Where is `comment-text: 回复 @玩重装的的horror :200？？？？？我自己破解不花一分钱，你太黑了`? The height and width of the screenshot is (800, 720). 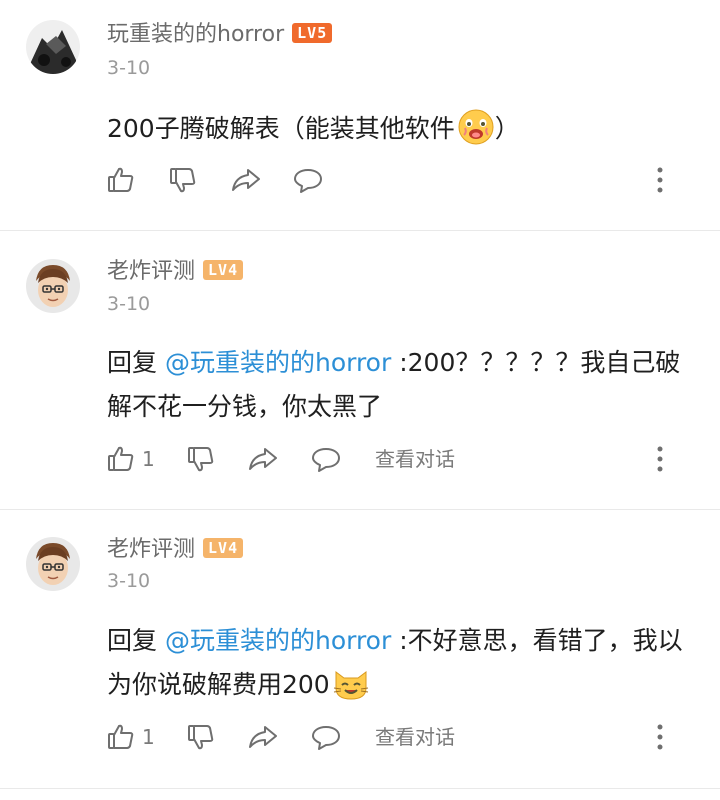
comment-text: 回复 @玩重装的的horror :200？？？？？我自己破解不花一分钱，你太黑了 is located at coordinates (405, 385).